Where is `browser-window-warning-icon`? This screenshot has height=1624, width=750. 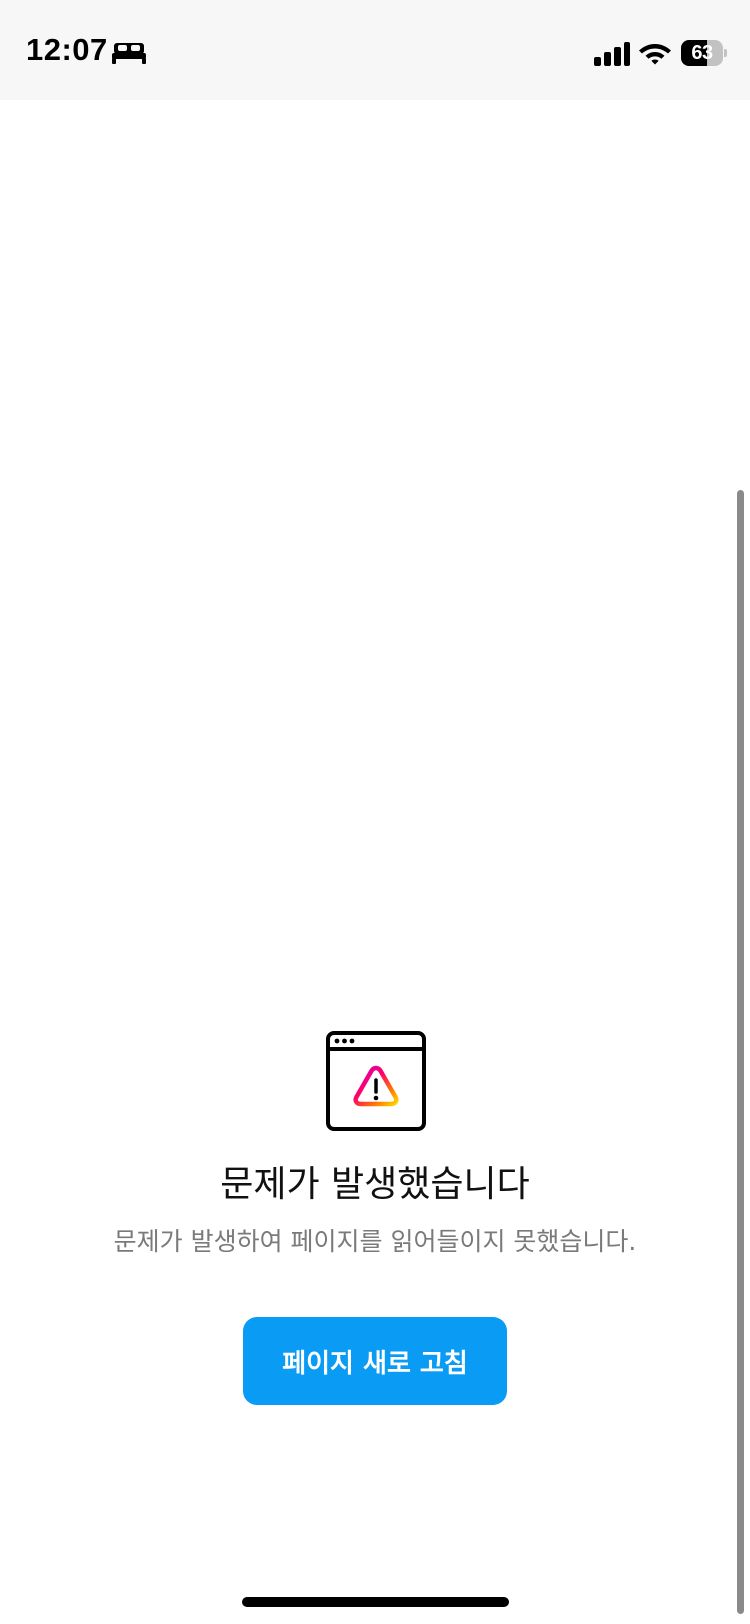
browser-window-warning-icon is located at coordinates (376, 1081).